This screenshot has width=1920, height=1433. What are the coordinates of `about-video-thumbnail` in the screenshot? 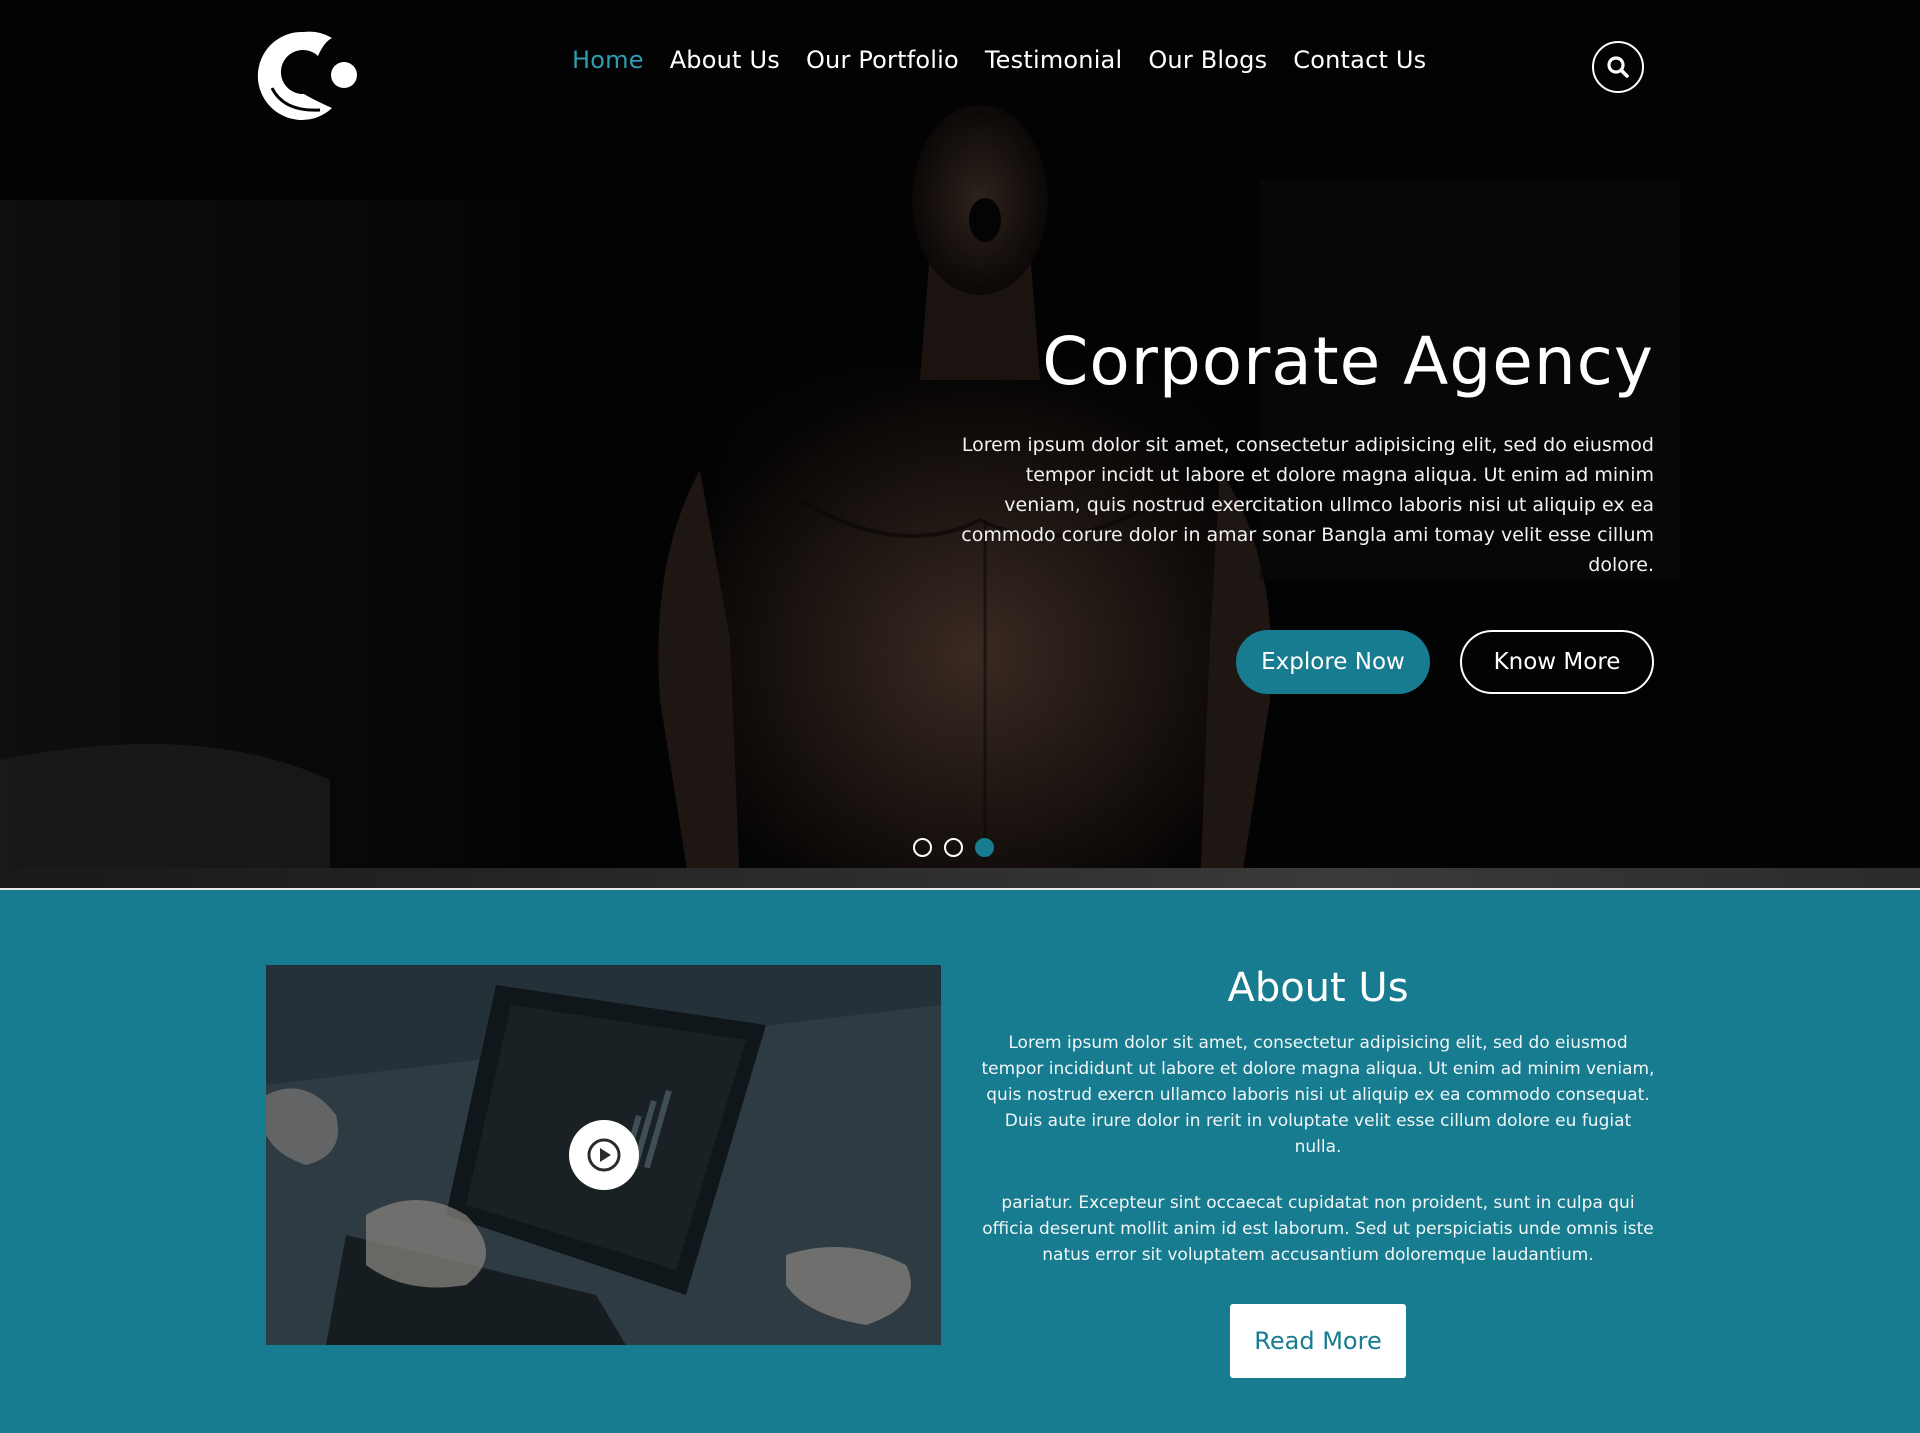 It's located at (603, 1155).